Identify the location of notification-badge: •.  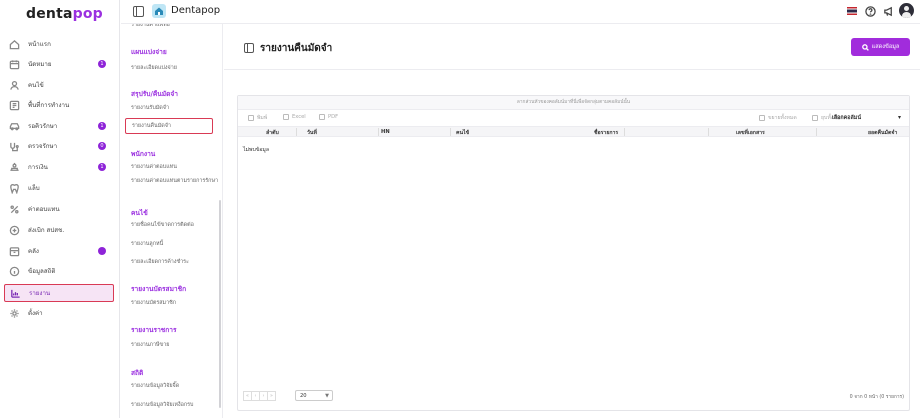
(102, 251).